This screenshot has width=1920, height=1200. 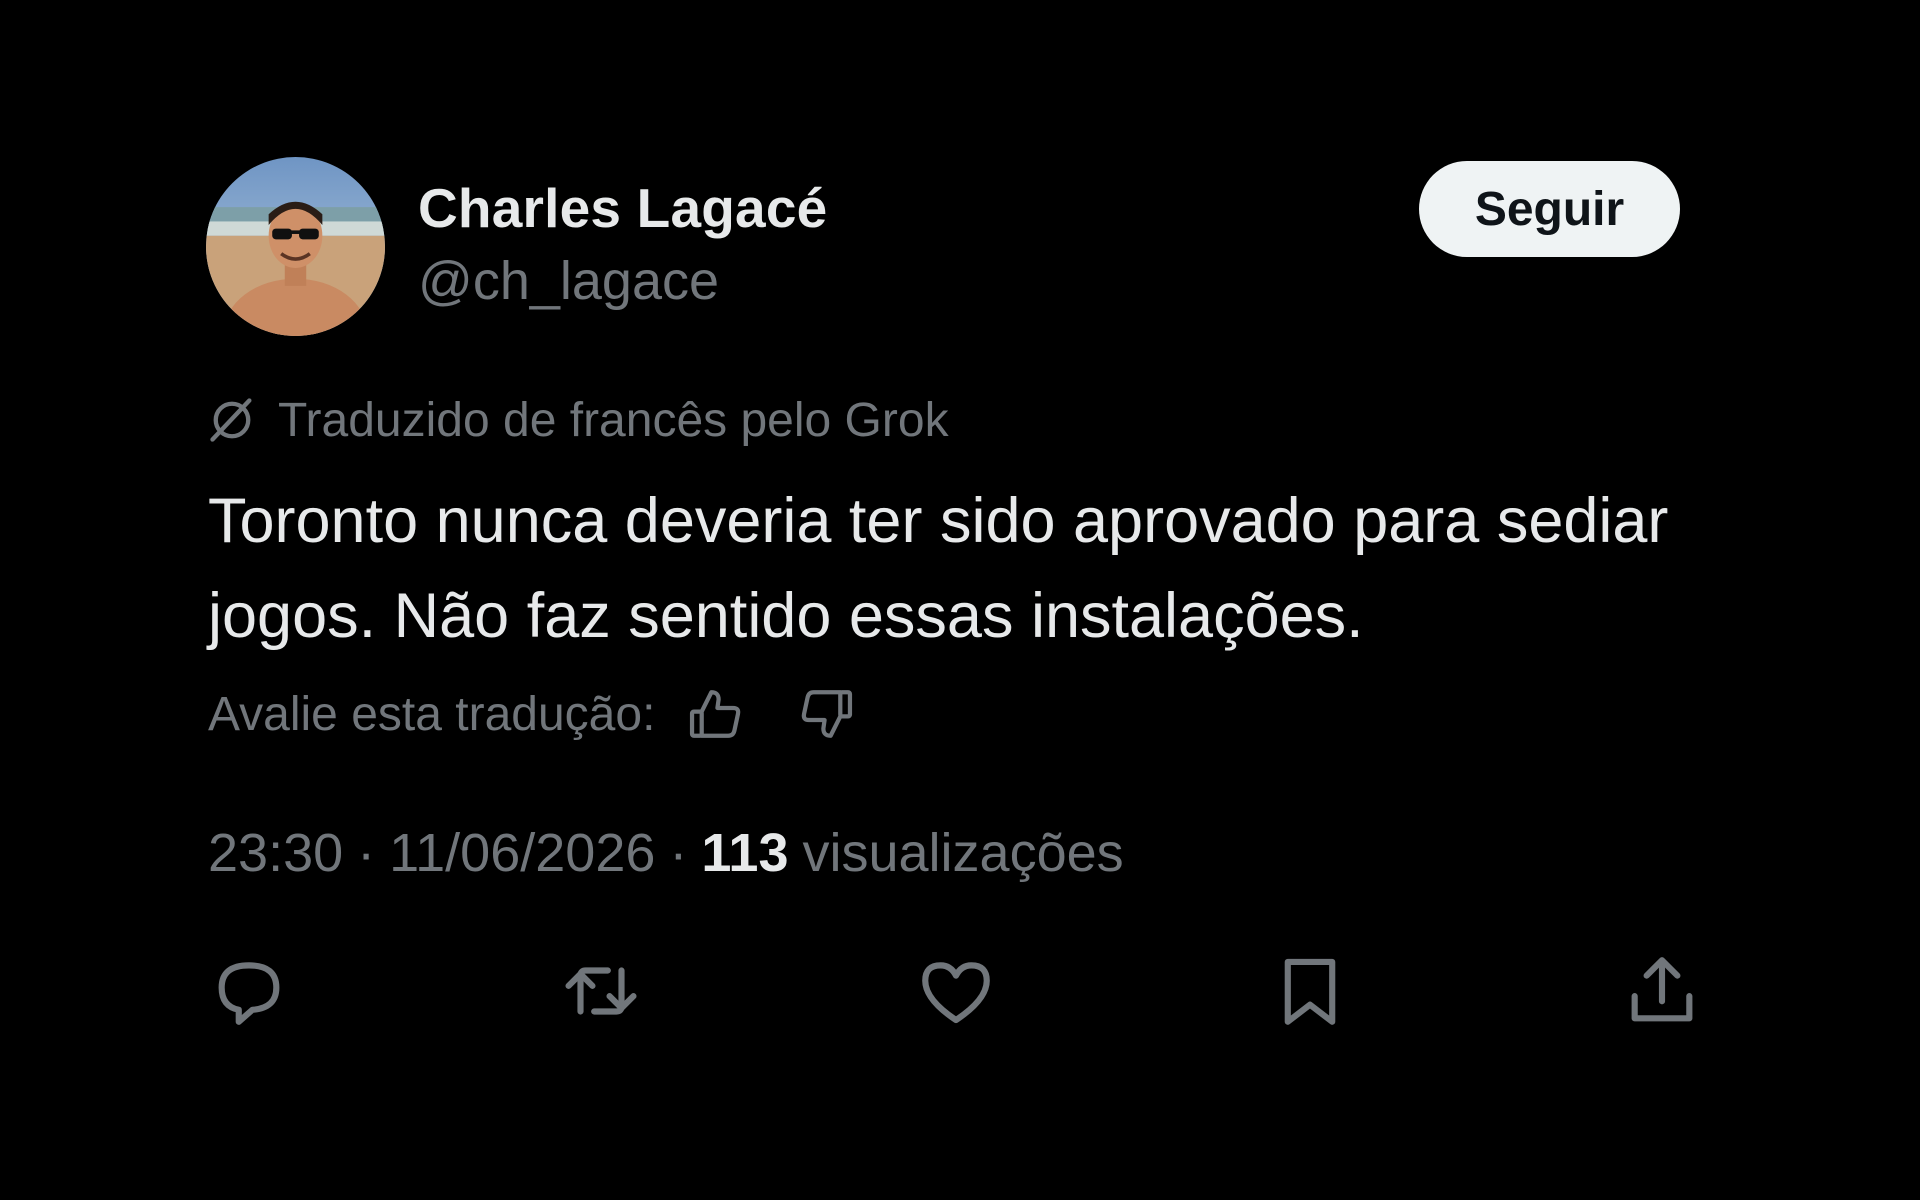 I want to click on rate-translation: Avalie esta tradução:, so click(x=532, y=714).